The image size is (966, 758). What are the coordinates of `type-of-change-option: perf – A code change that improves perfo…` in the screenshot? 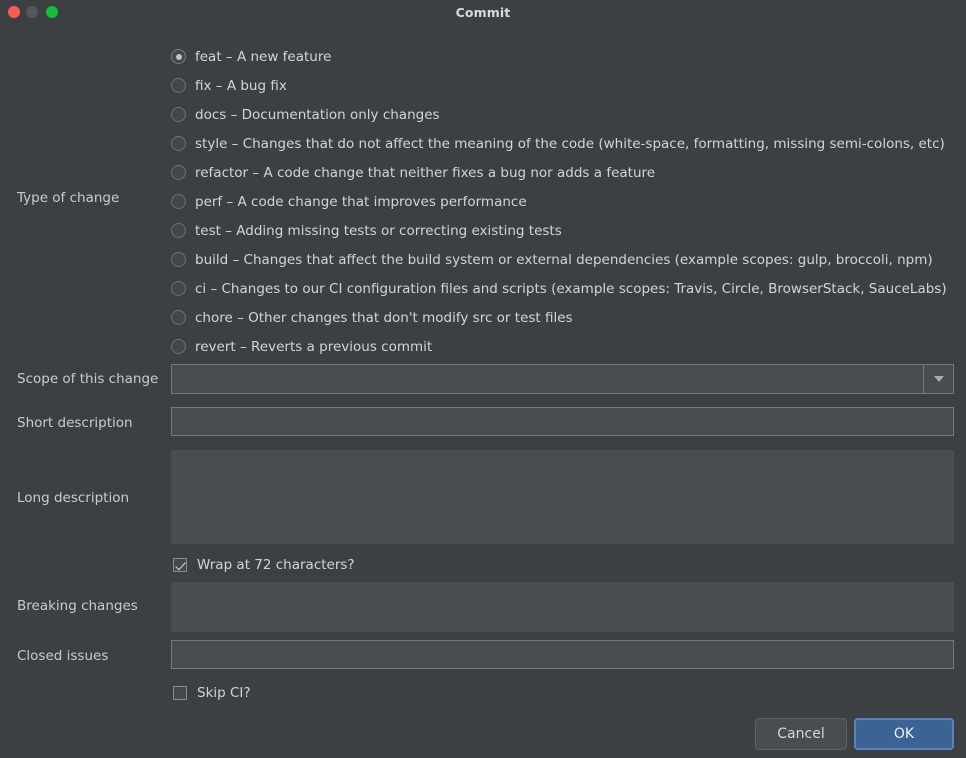 It's located at (566, 201).